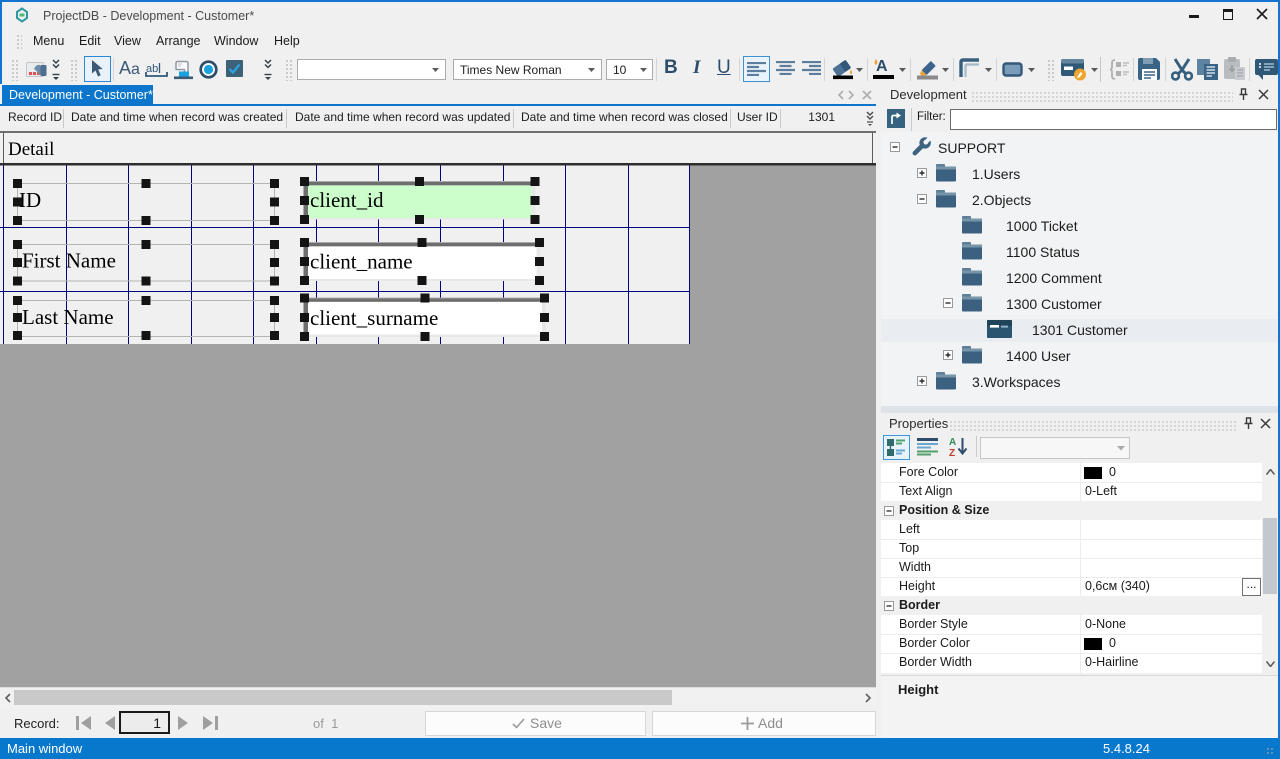  Describe the element at coordinates (68, 317) in the screenshot. I see `svg-text: Last Name` at that location.